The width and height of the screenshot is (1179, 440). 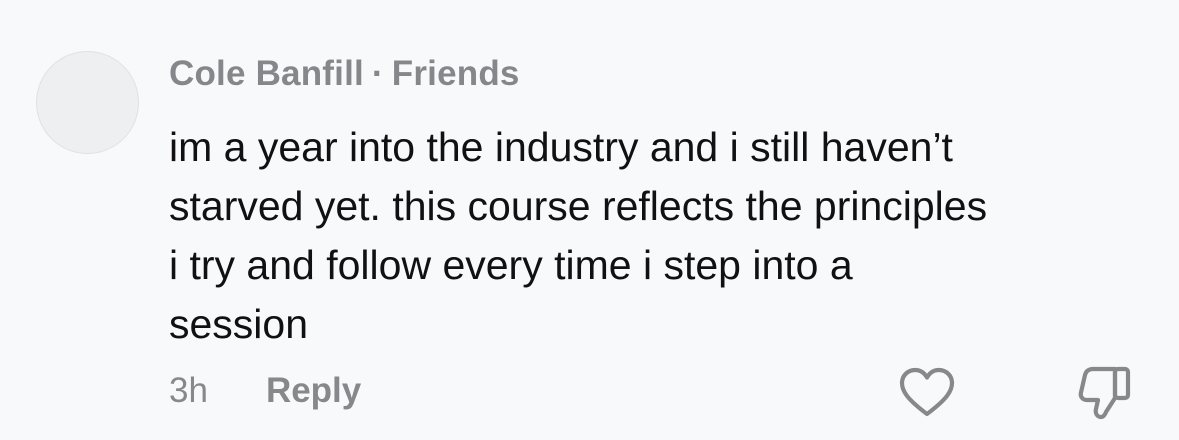 I want to click on reply-button: Reply, so click(x=313, y=391).